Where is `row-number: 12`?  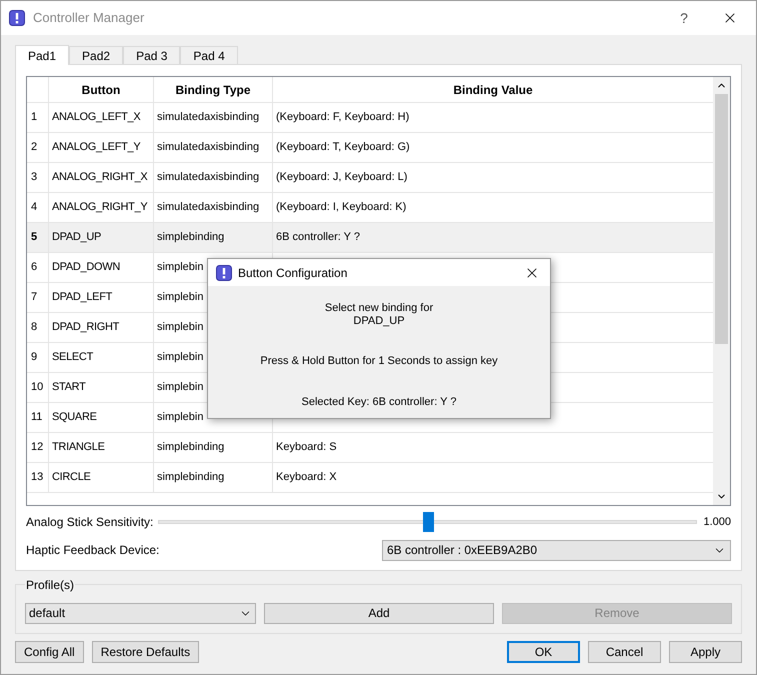
row-number: 12 is located at coordinates (37, 448).